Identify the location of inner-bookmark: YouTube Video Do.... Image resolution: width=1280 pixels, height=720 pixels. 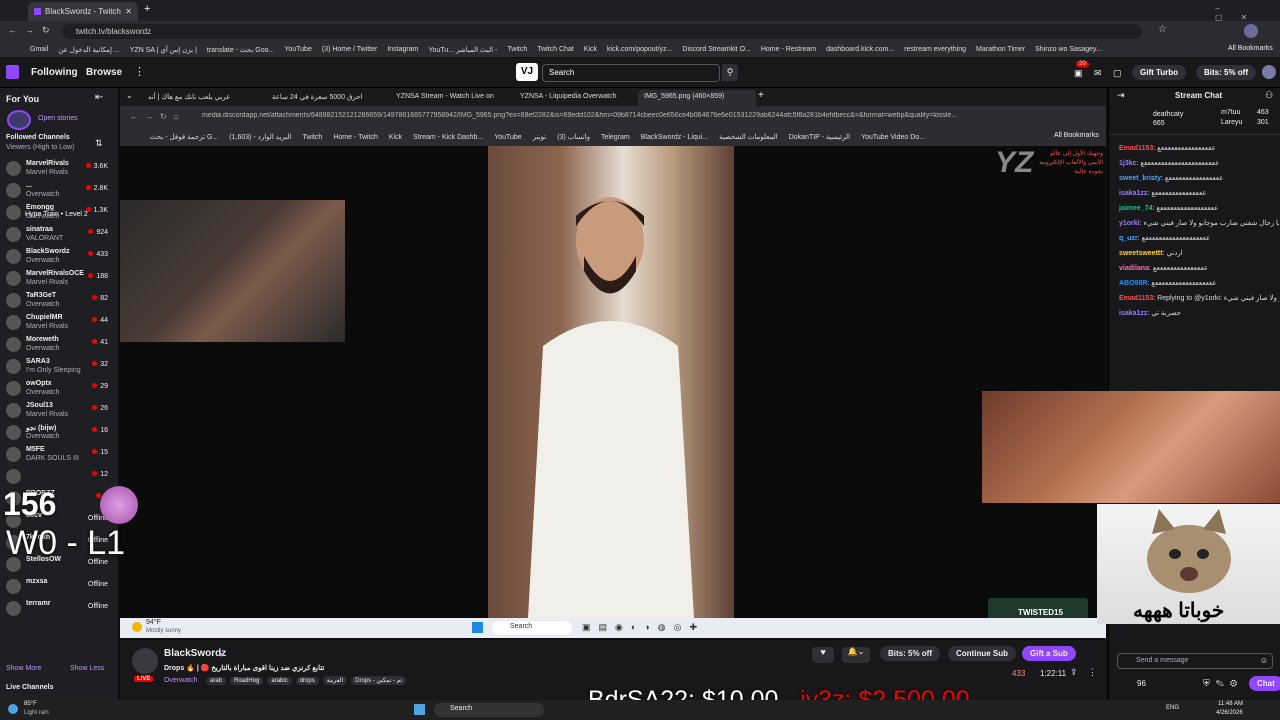
(893, 137).